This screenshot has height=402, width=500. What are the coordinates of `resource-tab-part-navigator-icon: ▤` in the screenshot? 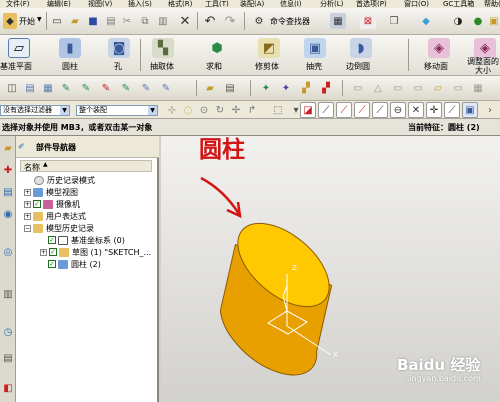 It's located at (8, 192).